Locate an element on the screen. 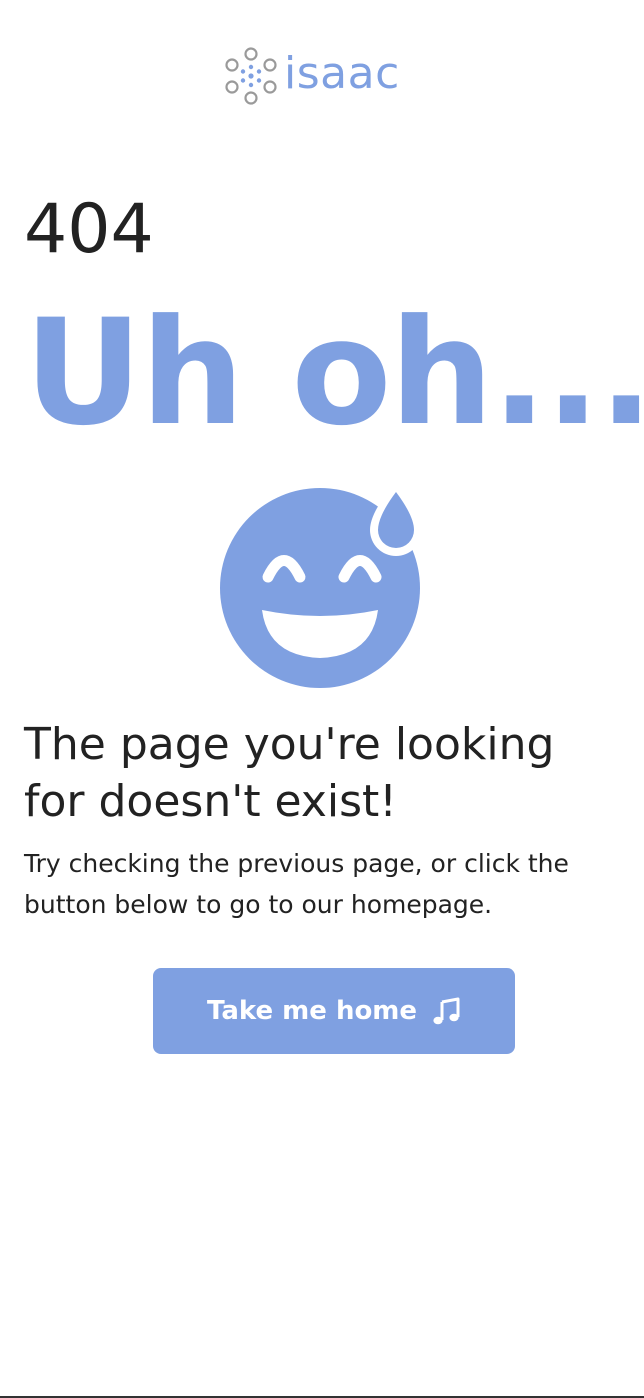  music-note-icon is located at coordinates (446, 1011).